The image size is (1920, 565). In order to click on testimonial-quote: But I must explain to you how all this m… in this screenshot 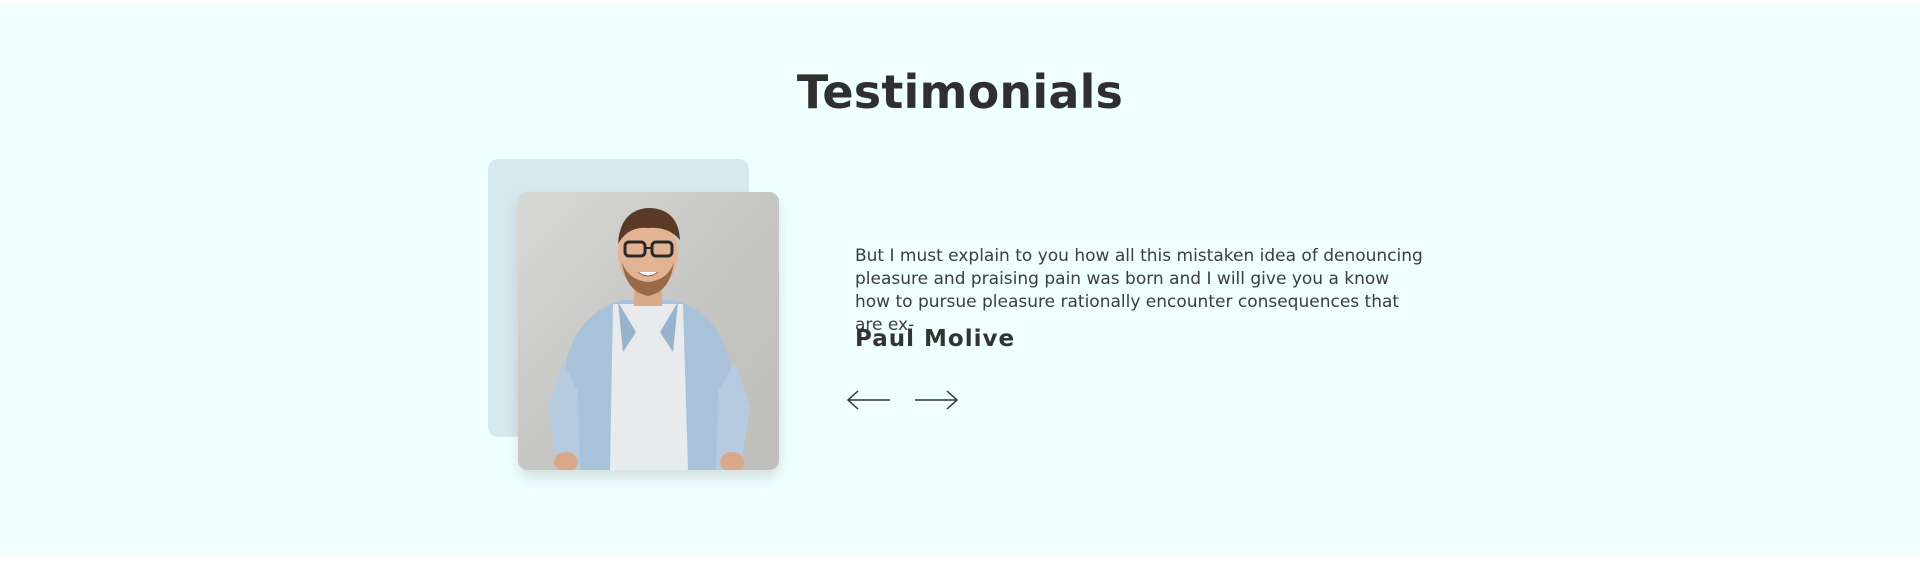, I will do `click(1139, 290)`.